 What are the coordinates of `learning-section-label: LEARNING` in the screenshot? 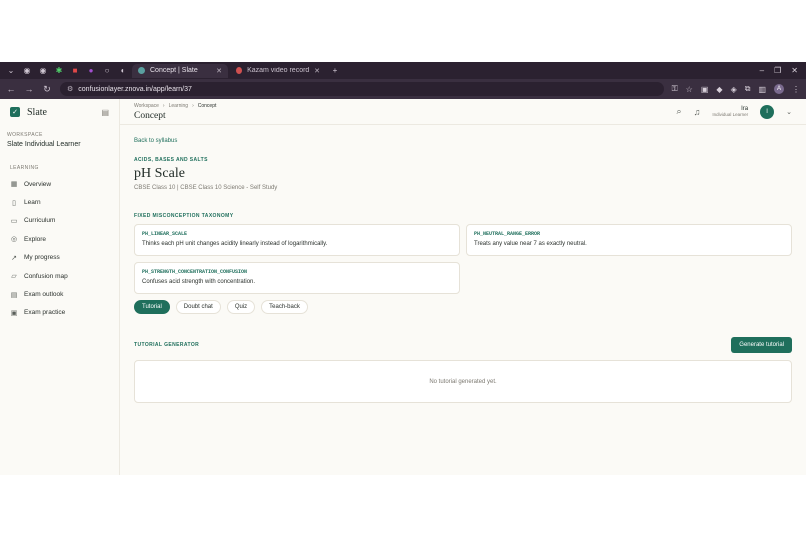 It's located at (24, 168).